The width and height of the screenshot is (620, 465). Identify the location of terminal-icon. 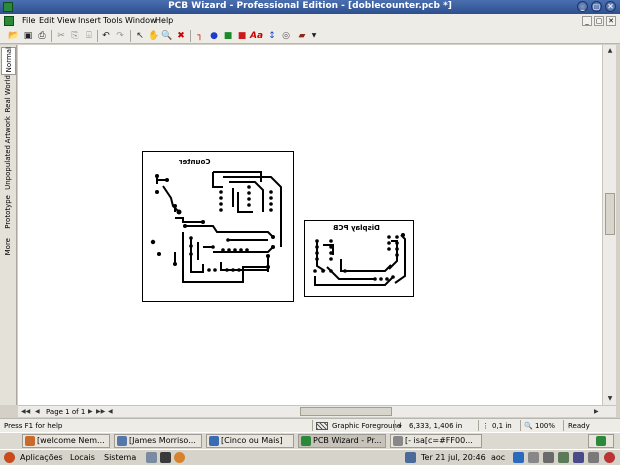
(165, 457).